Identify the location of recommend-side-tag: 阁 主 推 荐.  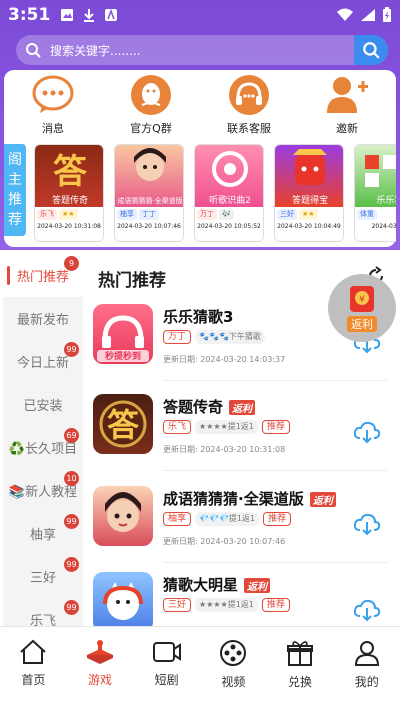
(15, 190).